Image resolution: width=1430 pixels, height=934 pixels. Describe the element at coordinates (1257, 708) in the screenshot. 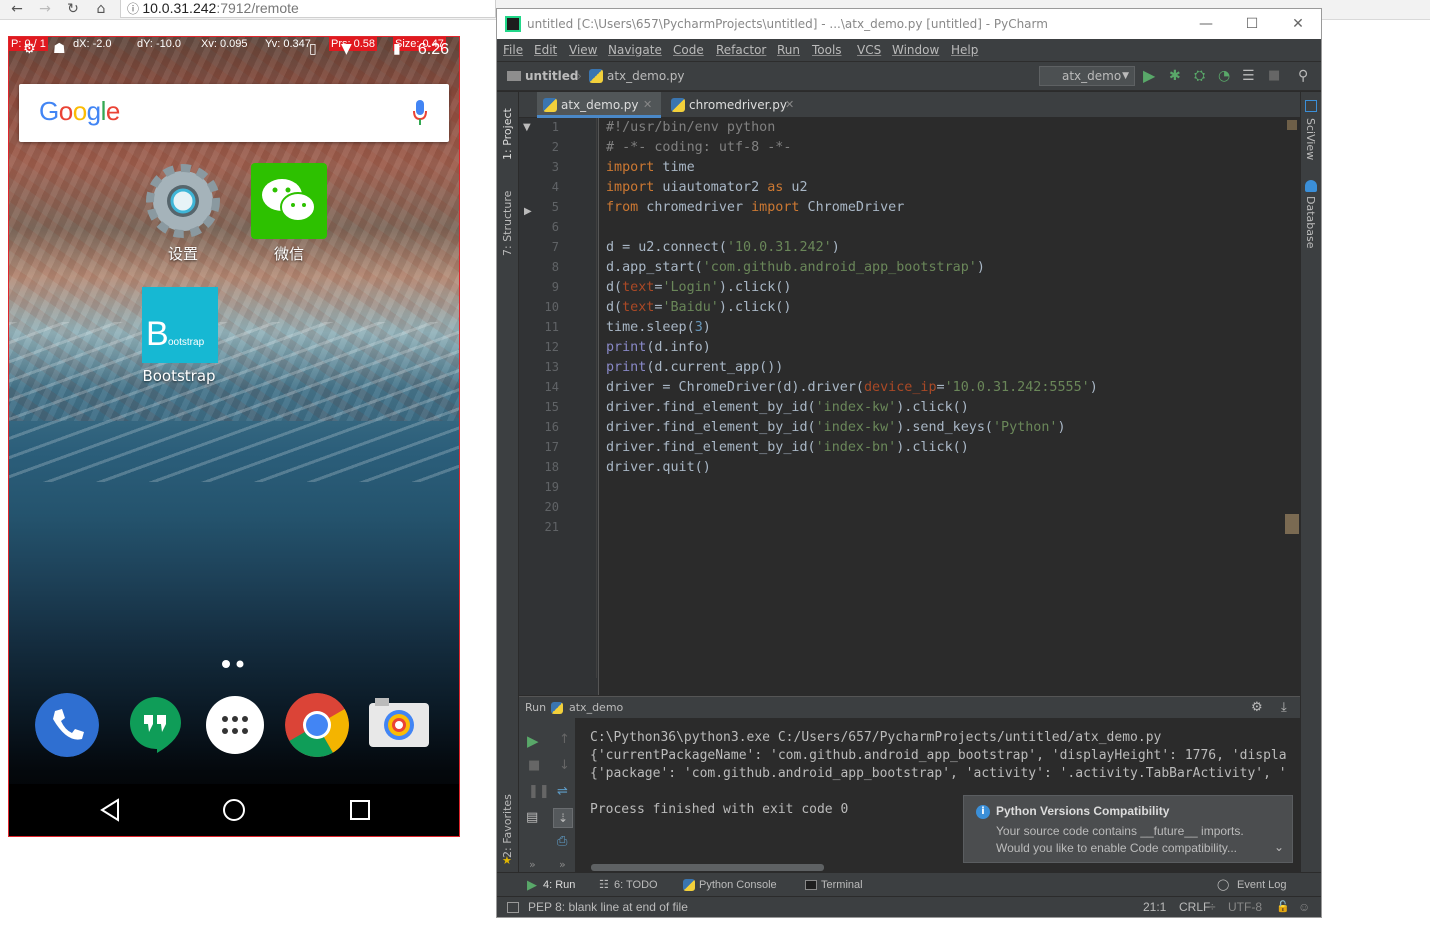

I see `gear-icon: ⚙` at that location.